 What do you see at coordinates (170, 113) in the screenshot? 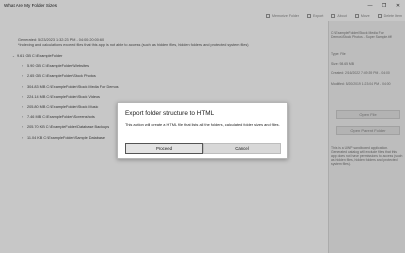
I see `dialog-title: Export folder structure to HTML` at bounding box center [170, 113].